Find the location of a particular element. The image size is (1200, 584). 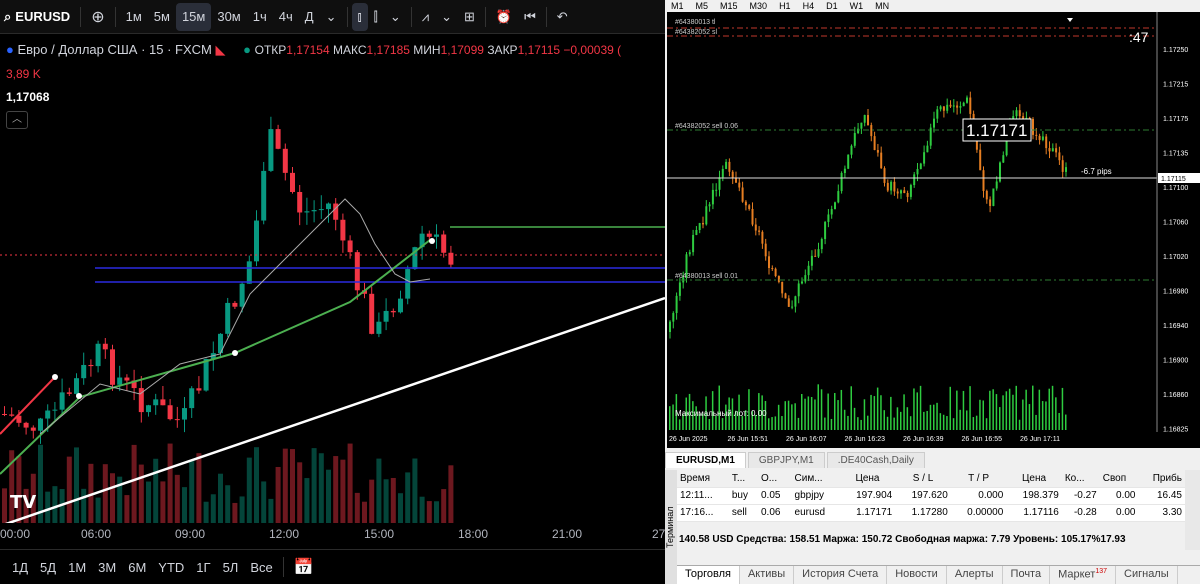

bars-icon: ⫿ is located at coordinates (376, 17).